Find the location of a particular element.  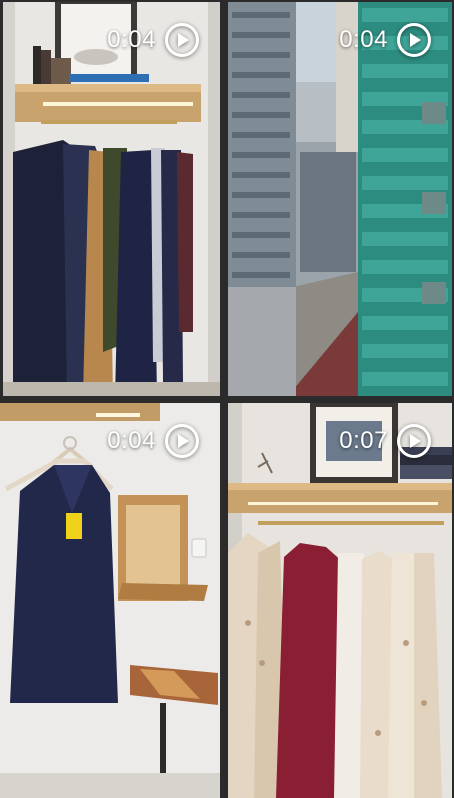

video-duration: 0:07 is located at coordinates (363, 440).